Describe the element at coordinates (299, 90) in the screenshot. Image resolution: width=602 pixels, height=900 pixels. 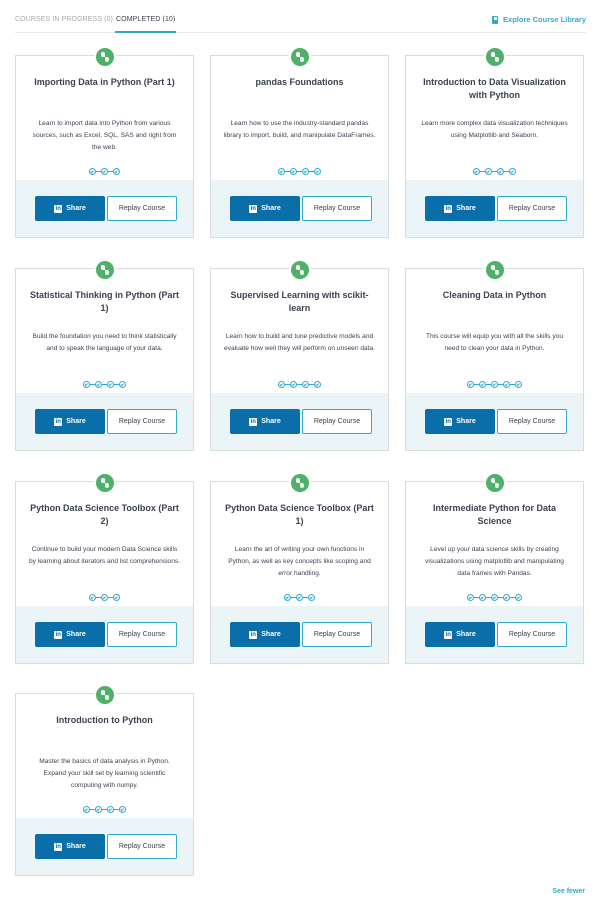
I see `course-title: pandas Foundations` at that location.